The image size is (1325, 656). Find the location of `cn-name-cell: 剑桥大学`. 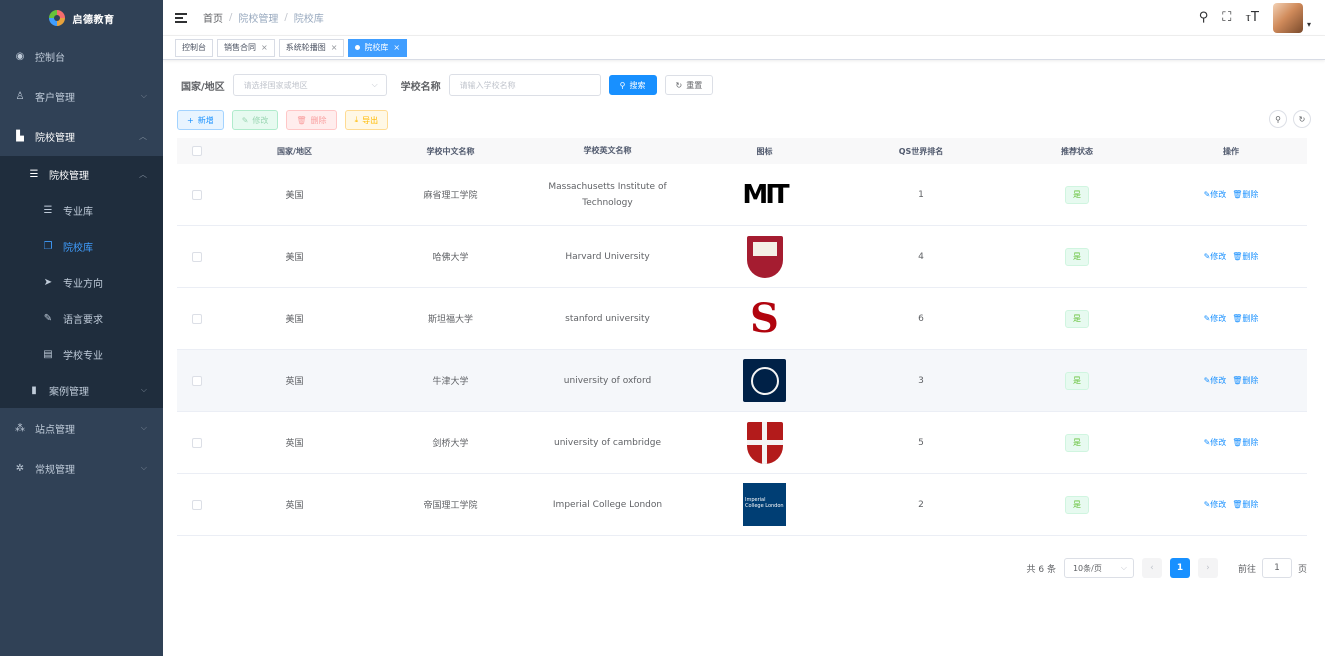

cn-name-cell: 剑桥大学 is located at coordinates (450, 444).